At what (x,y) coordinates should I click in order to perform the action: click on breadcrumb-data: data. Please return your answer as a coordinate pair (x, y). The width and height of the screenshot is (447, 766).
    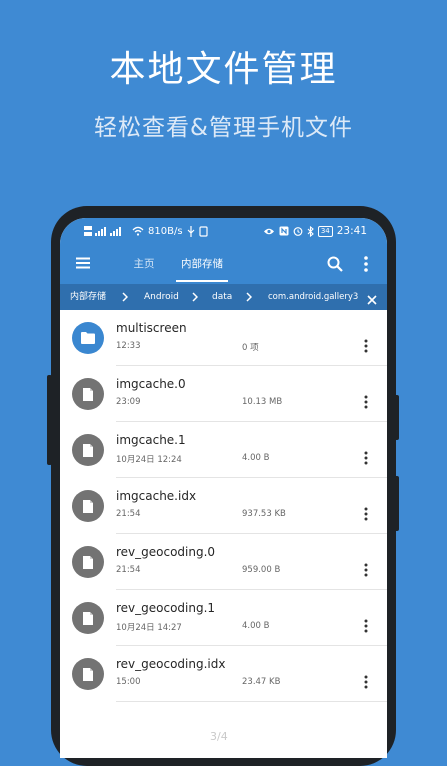
    Looking at the image, I should click on (222, 297).